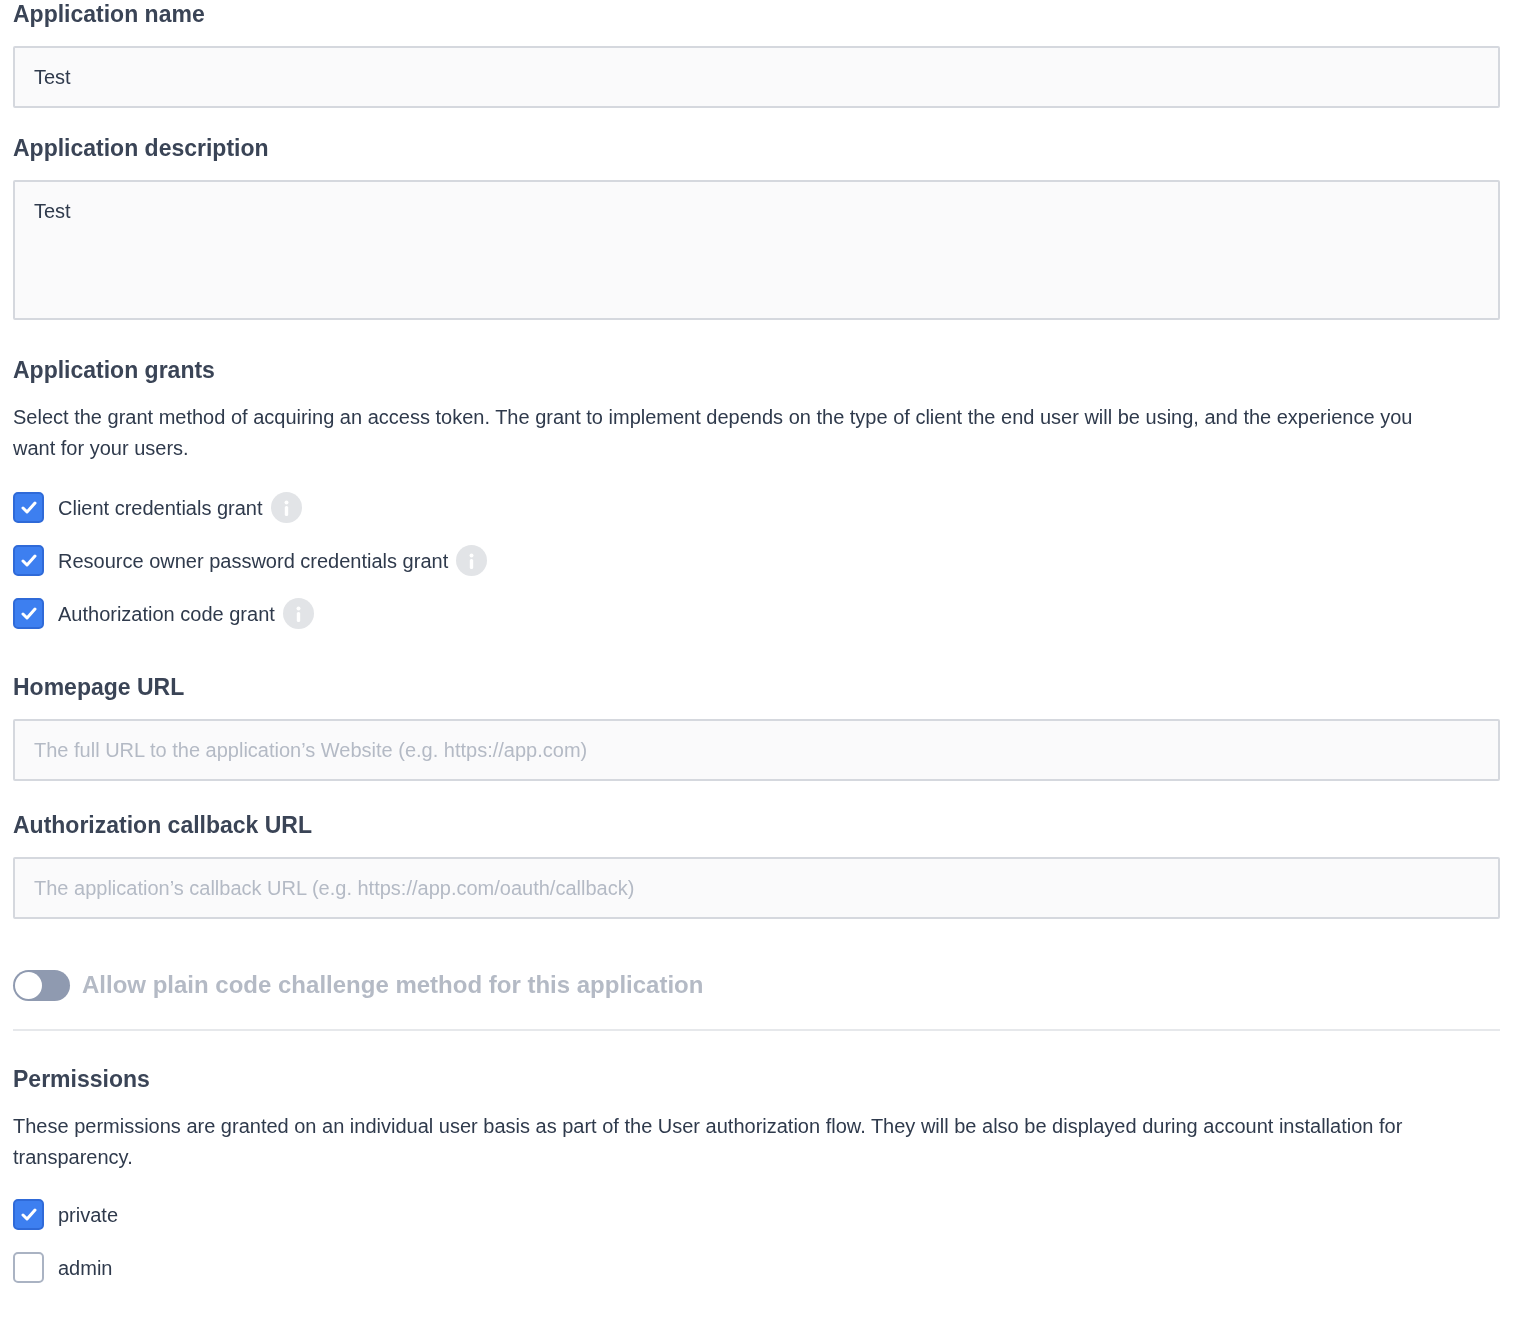 This screenshot has height=1342, width=1522. What do you see at coordinates (160, 507) in the screenshot?
I see `checkbox-label: Client credentials grant` at bounding box center [160, 507].